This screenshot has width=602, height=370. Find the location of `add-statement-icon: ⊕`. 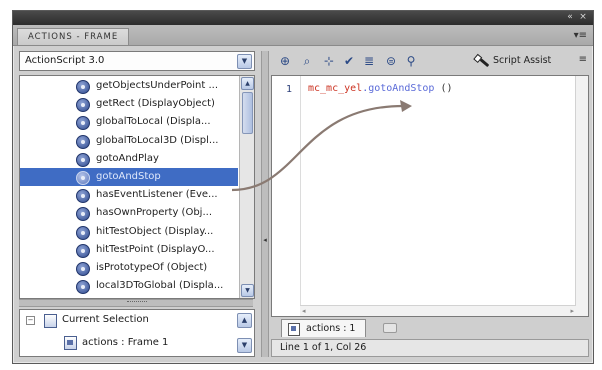

add-statement-icon: ⊕ is located at coordinates (285, 61).